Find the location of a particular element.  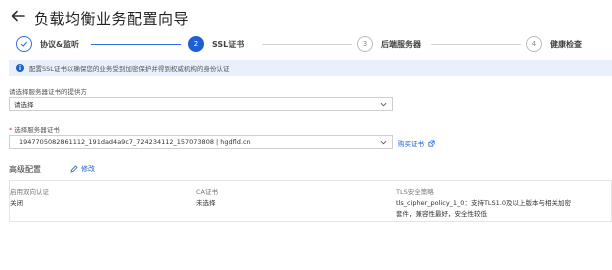

tls-policy-label: TLS安全策略 is located at coordinates (415, 192).